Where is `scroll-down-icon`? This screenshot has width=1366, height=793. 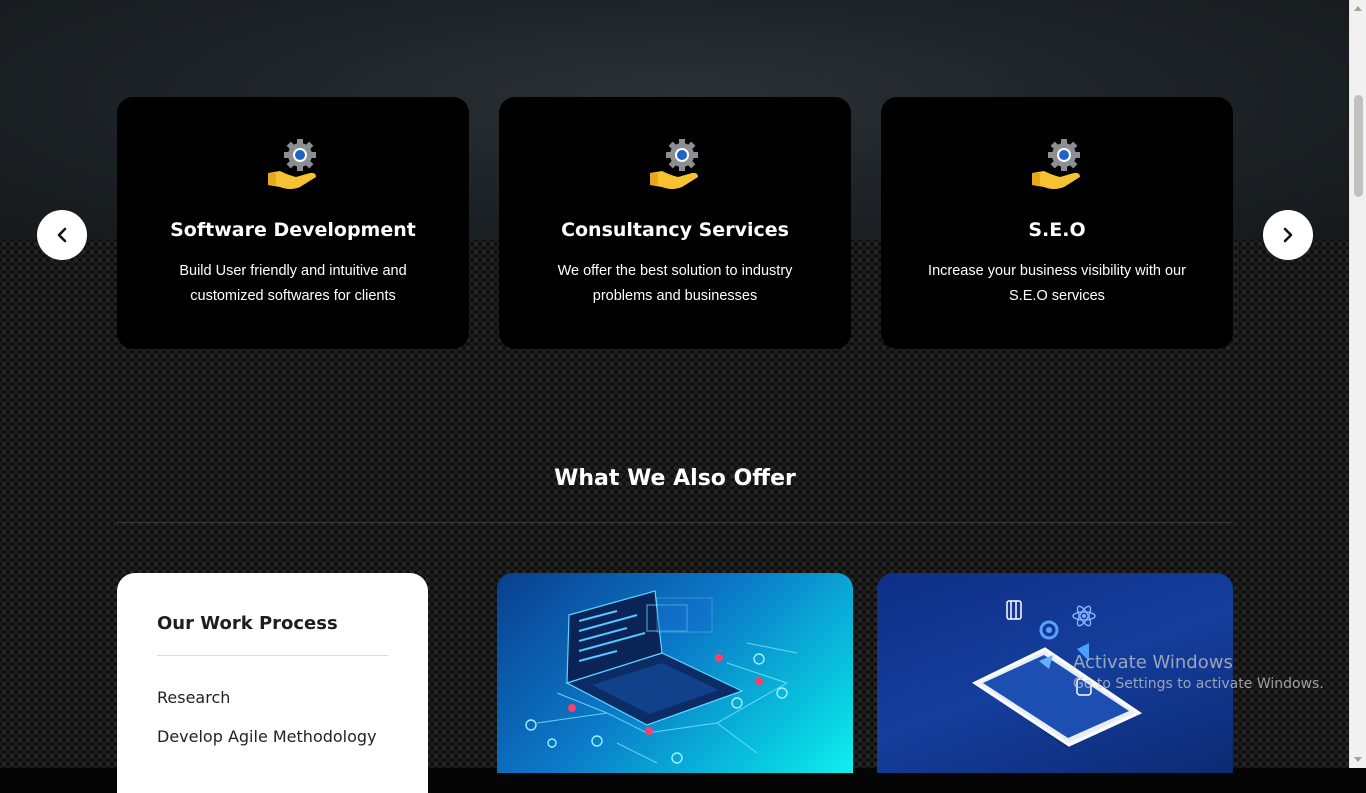 scroll-down-icon is located at coordinates (1358, 759).